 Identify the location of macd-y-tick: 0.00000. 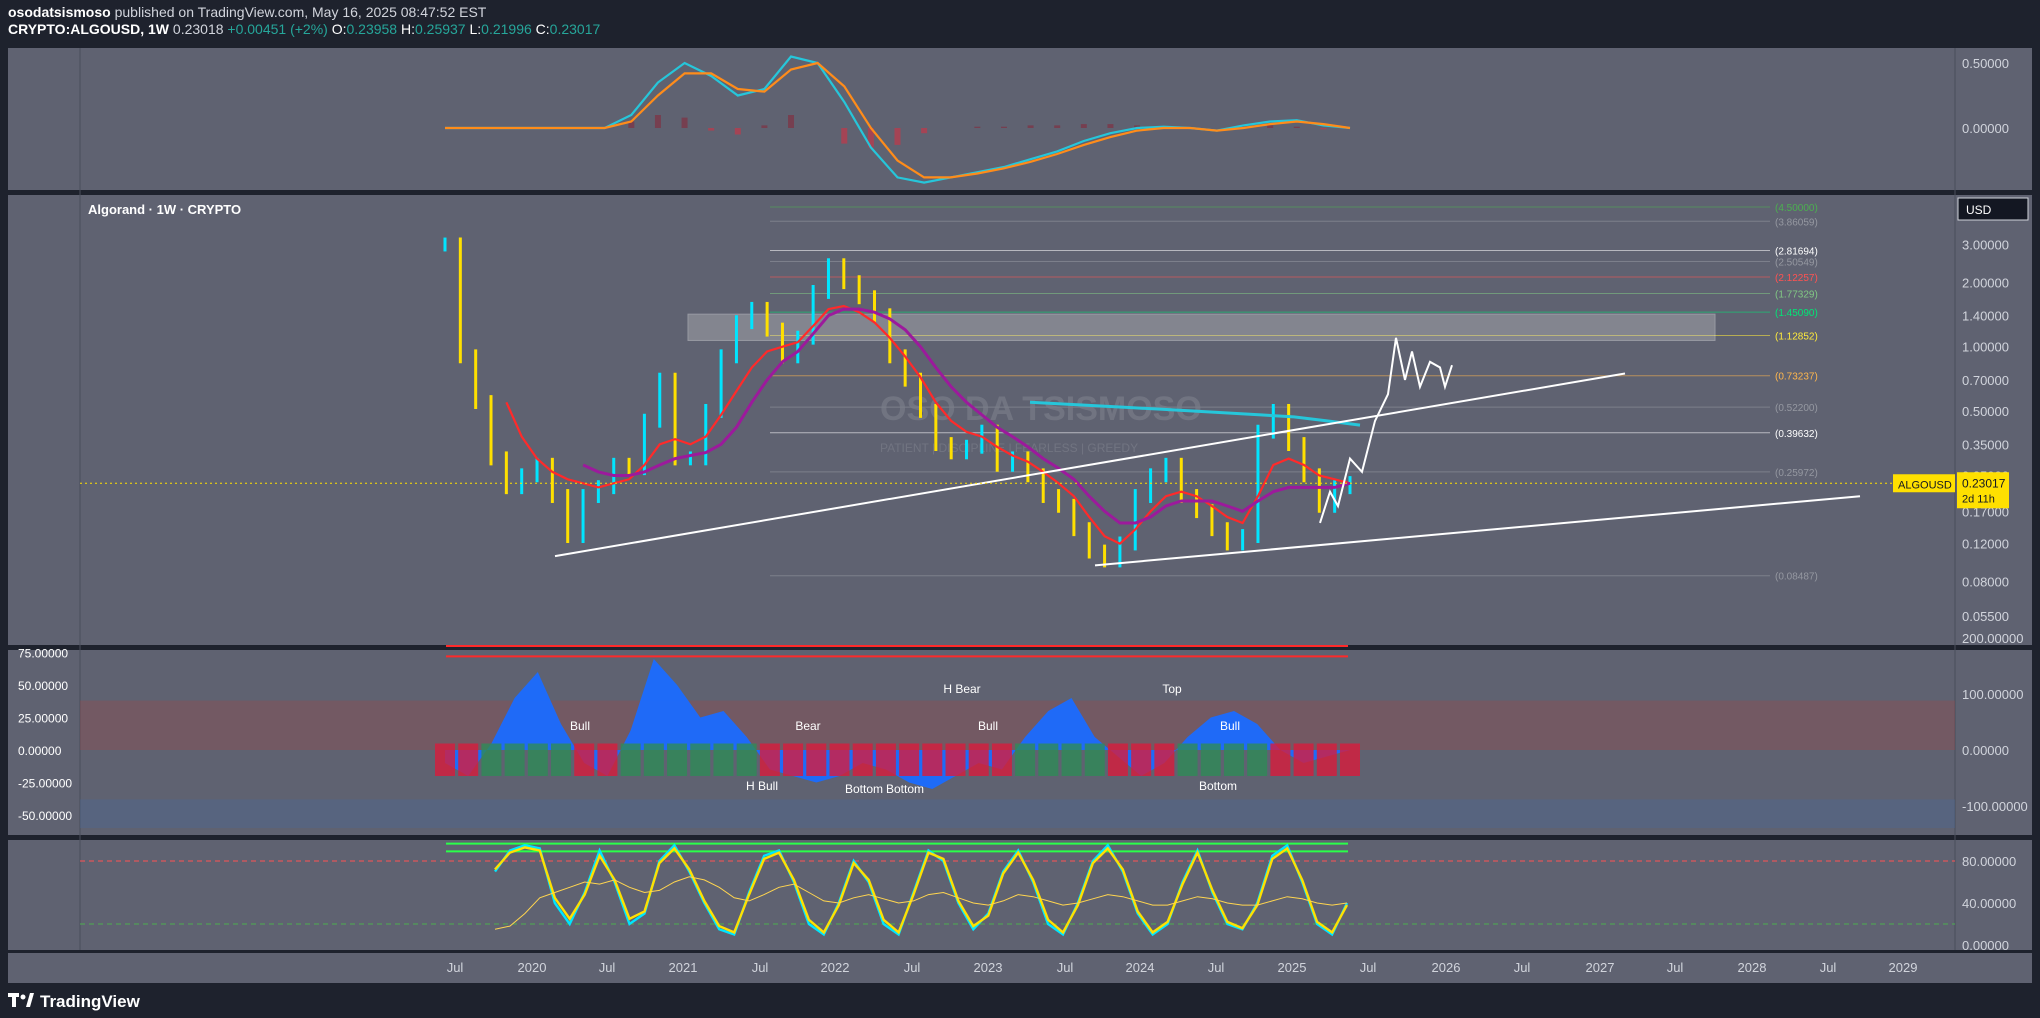
(1985, 128).